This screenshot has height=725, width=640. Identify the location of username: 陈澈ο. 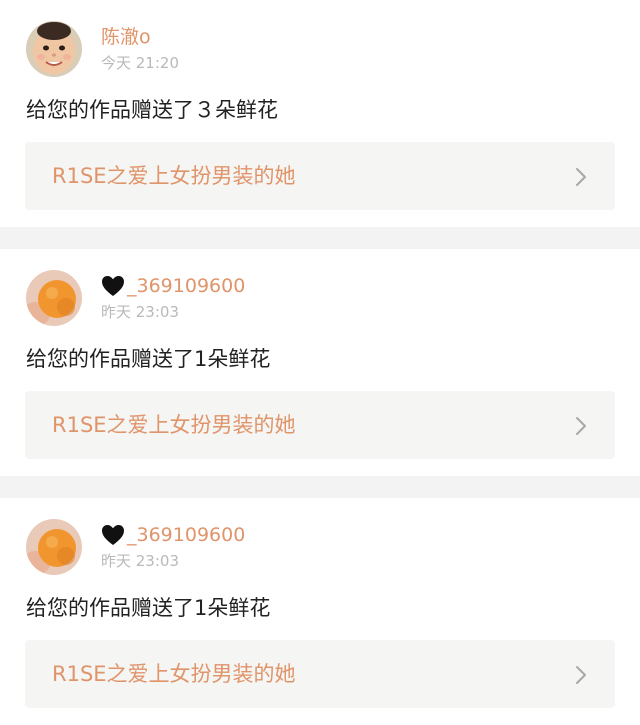
(126, 37).